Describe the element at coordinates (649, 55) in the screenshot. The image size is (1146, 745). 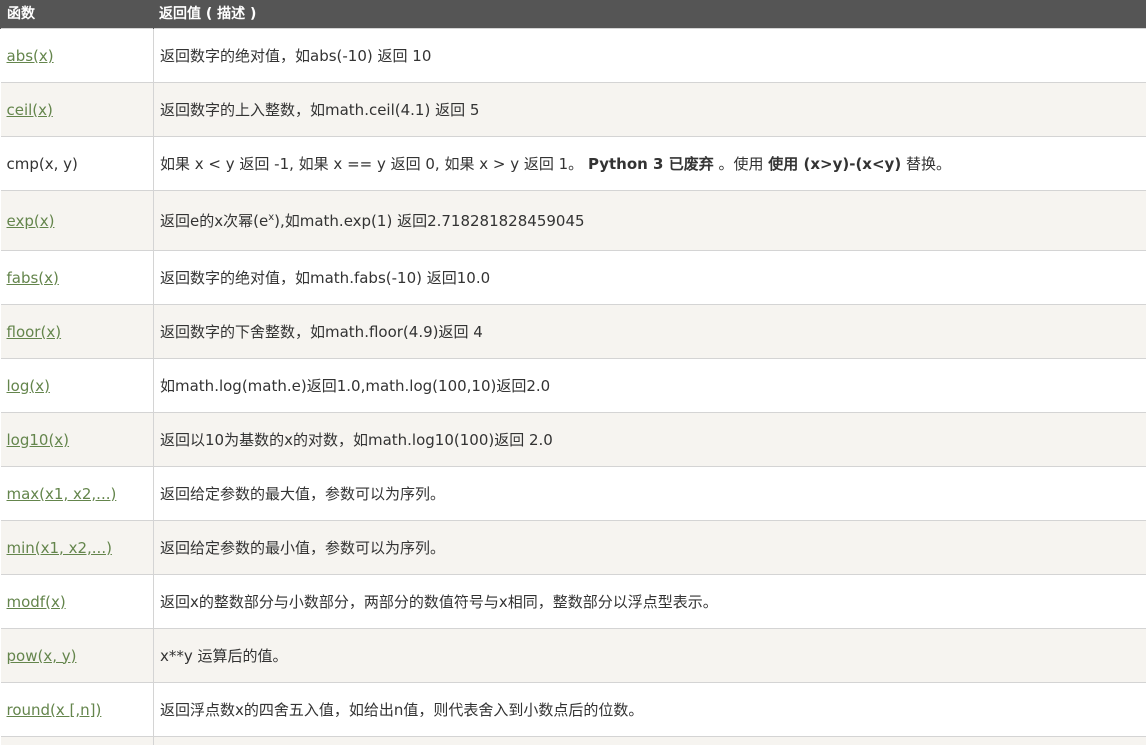
I see `description-cell: 返回数字的绝对值，如abs(-10) 返回 10` at that location.